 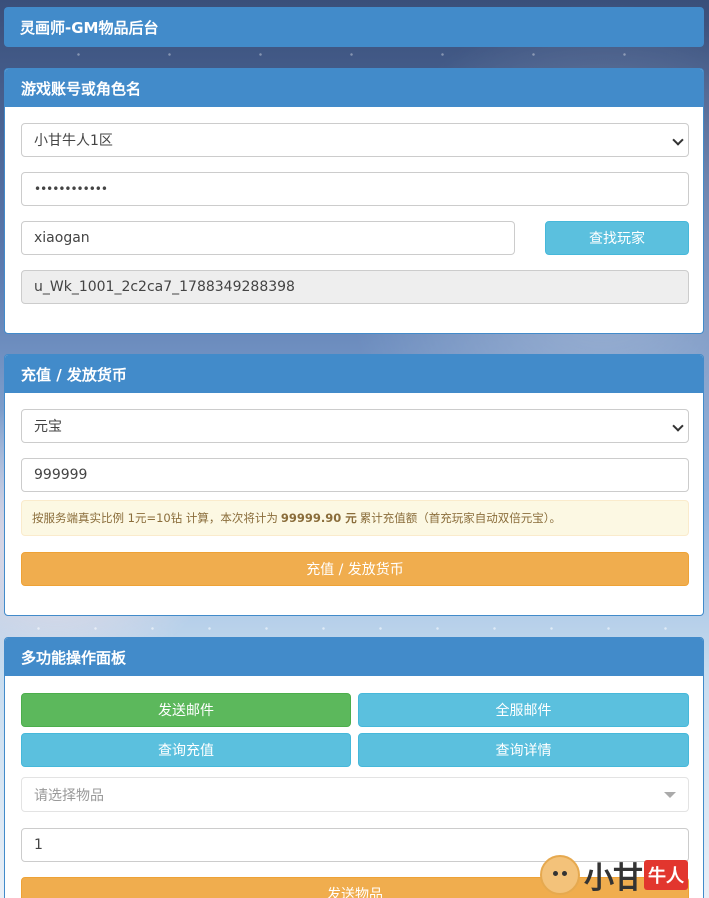 I want to click on item-select: 请选择物品, so click(x=355, y=794).